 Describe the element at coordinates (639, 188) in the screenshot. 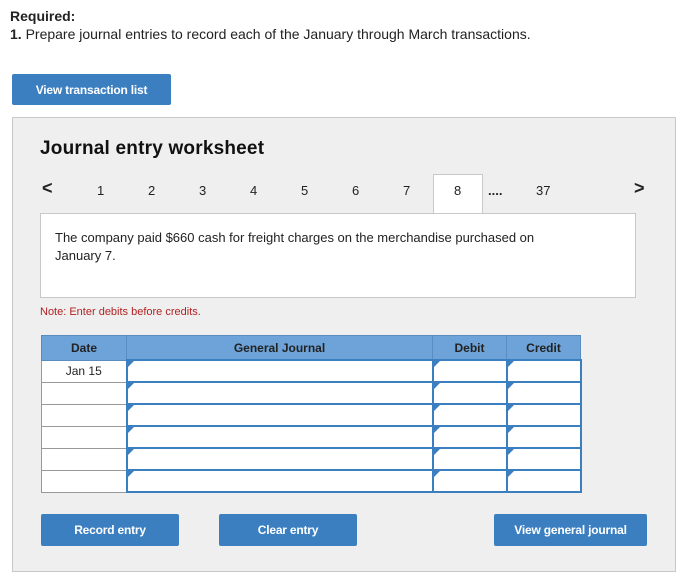

I see `chevron-right-icon: >` at that location.